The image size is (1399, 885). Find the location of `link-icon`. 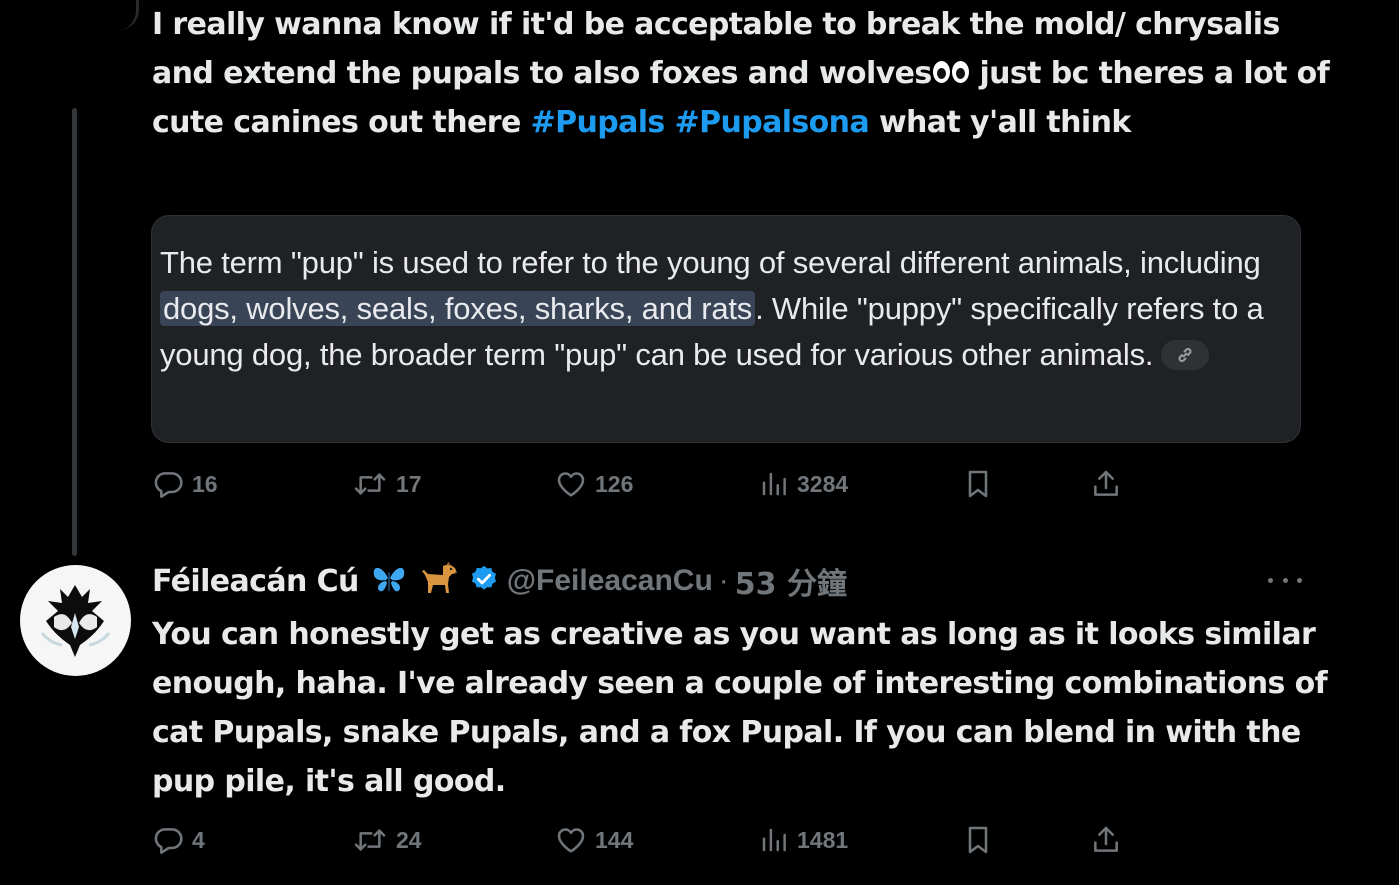

link-icon is located at coordinates (1185, 354).